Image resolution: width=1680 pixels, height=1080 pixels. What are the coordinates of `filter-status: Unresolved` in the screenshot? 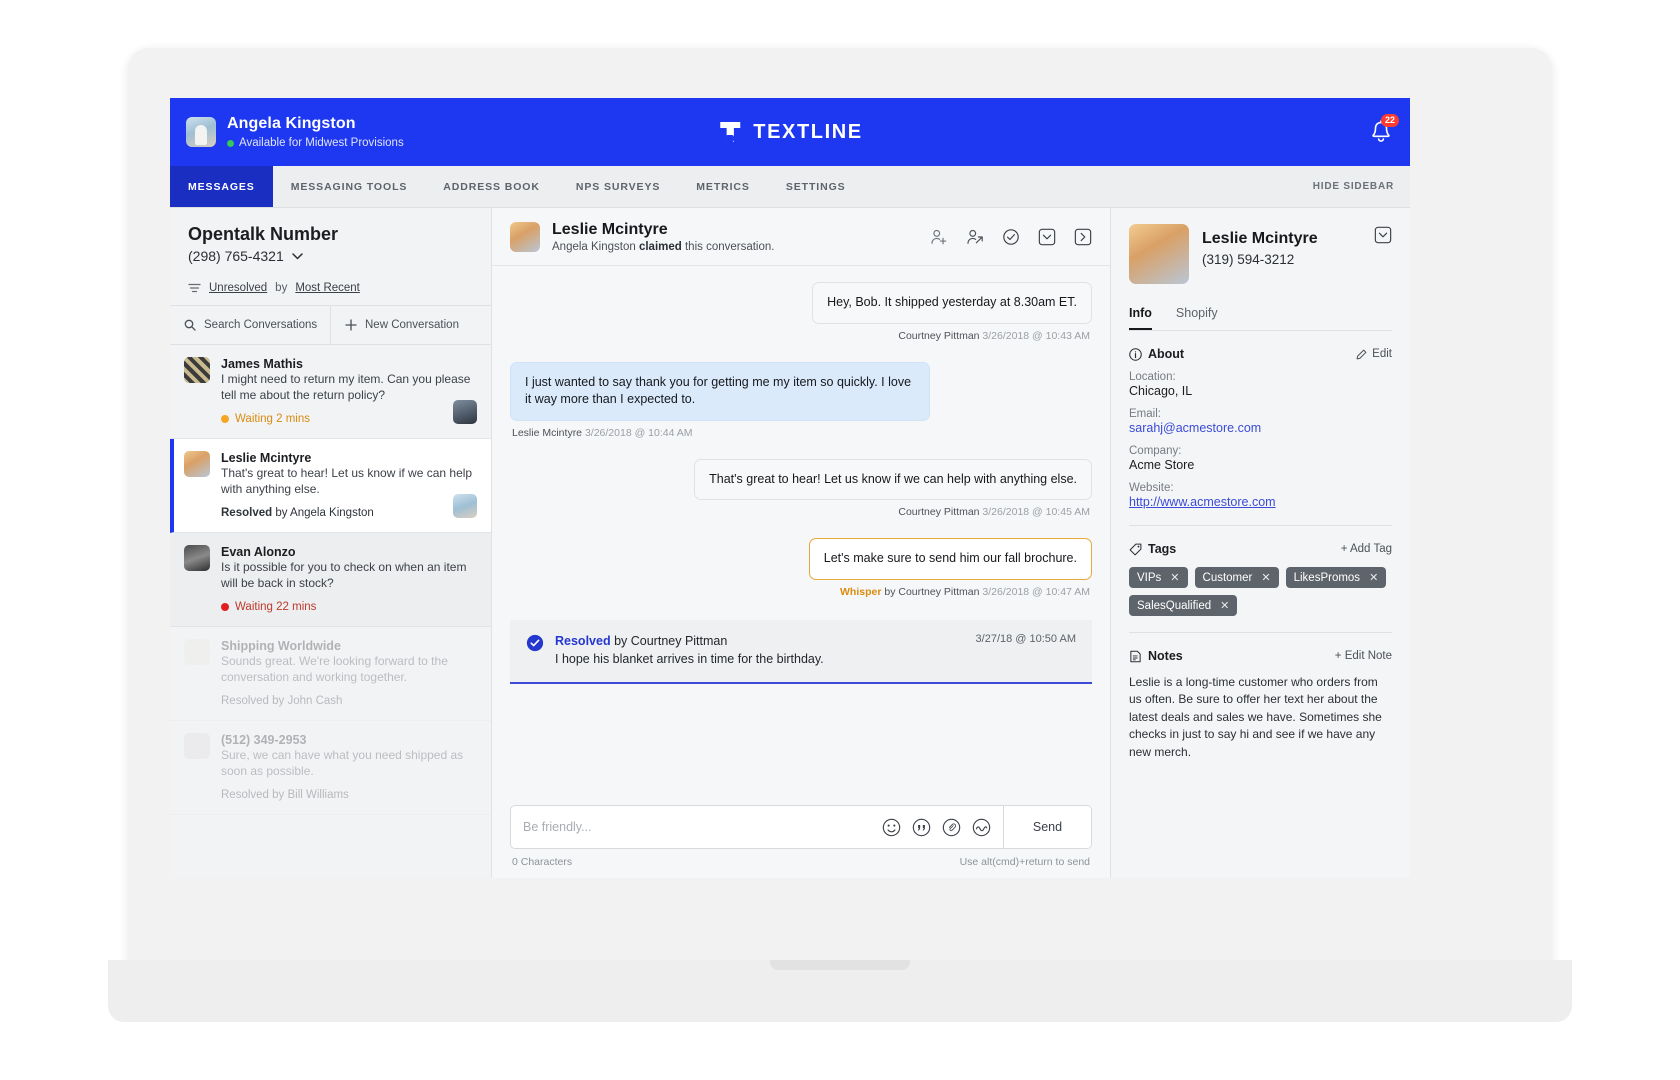 It's located at (238, 288).